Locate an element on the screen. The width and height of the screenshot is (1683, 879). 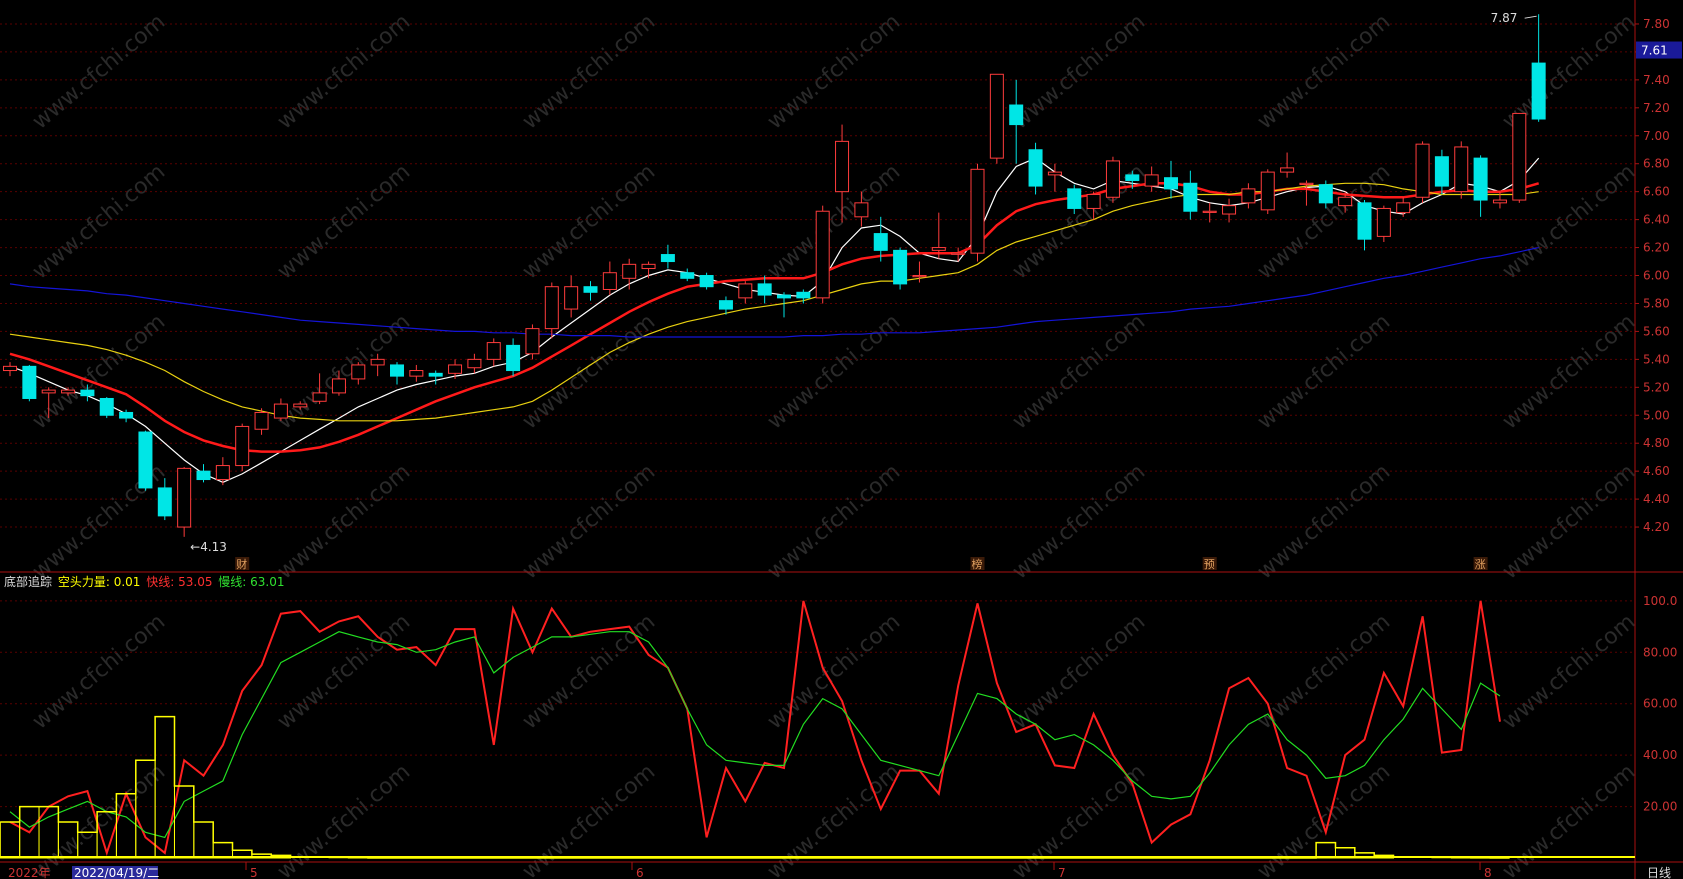
price-tick-label: 7.20 is located at coordinates (1656, 108).